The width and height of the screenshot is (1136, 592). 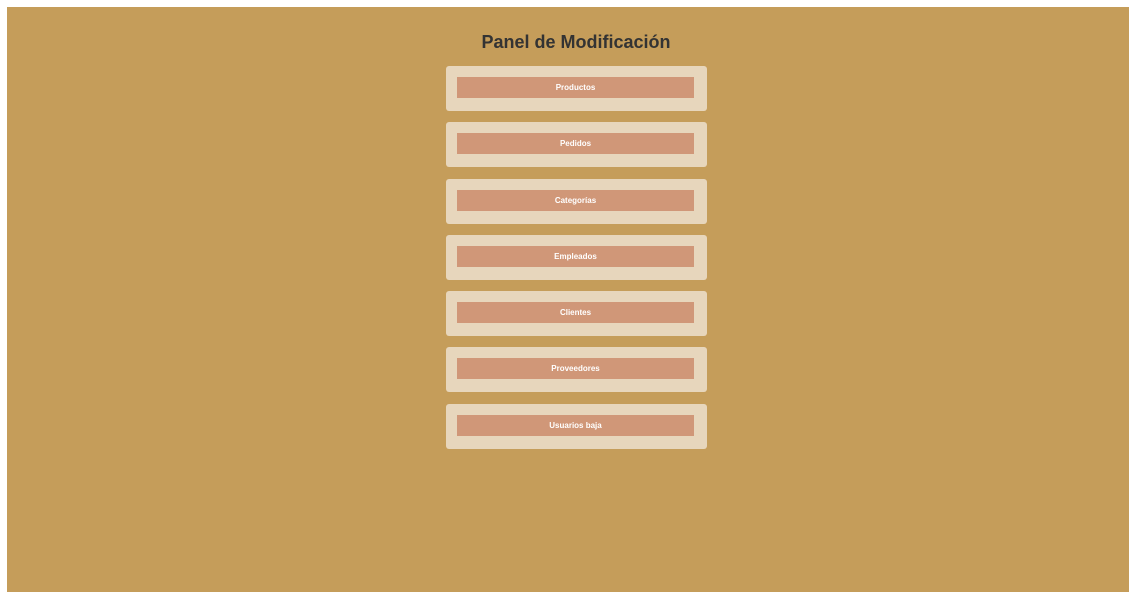 I want to click on empleados-button: Empleados, so click(x=575, y=256).